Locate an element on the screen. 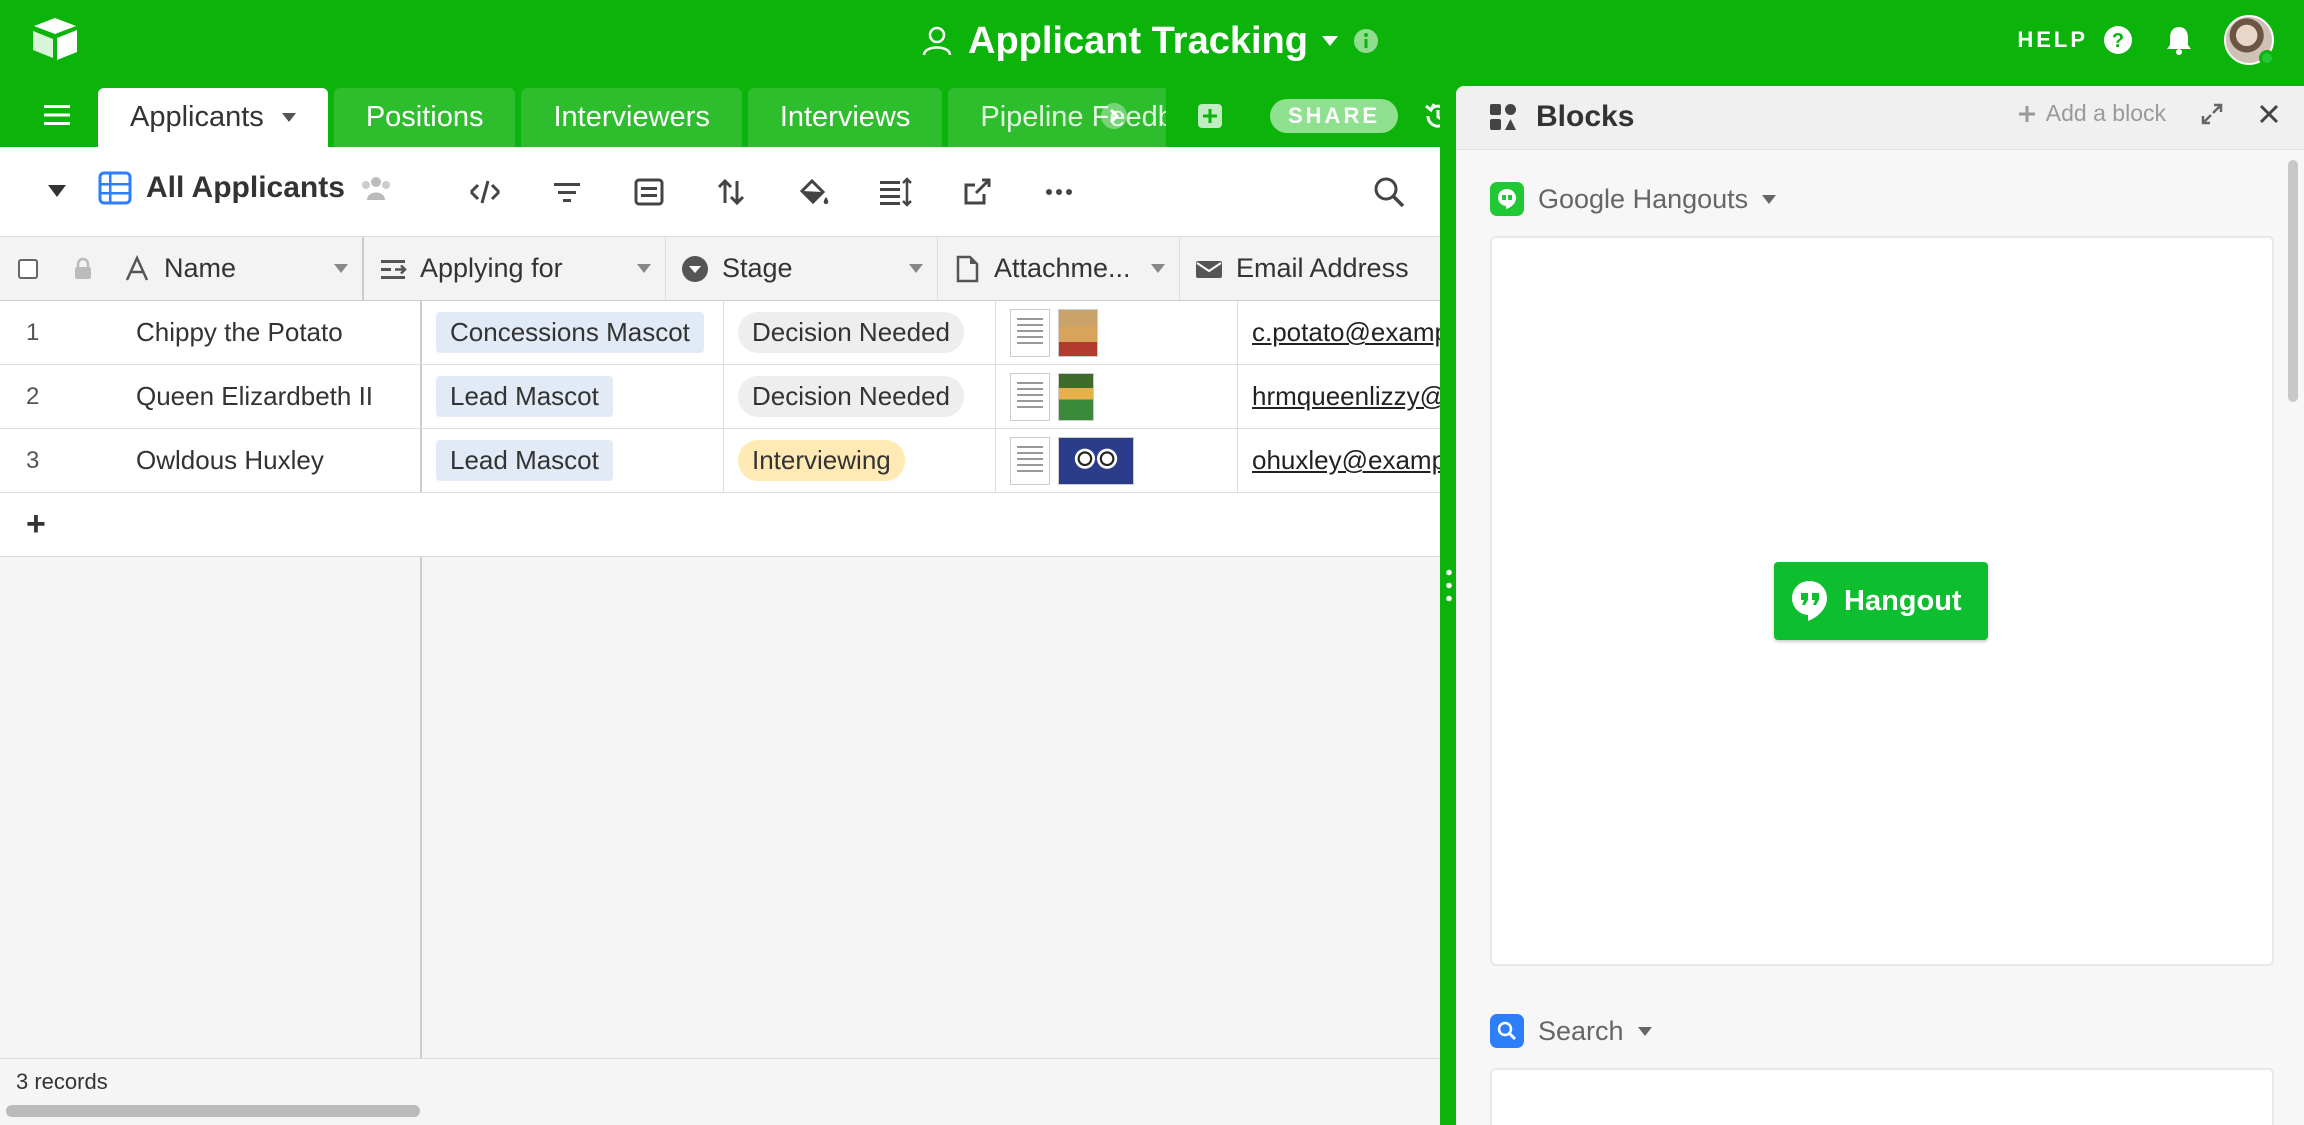 The height and width of the screenshot is (1125, 2304). row-number: 2 is located at coordinates (33, 396).